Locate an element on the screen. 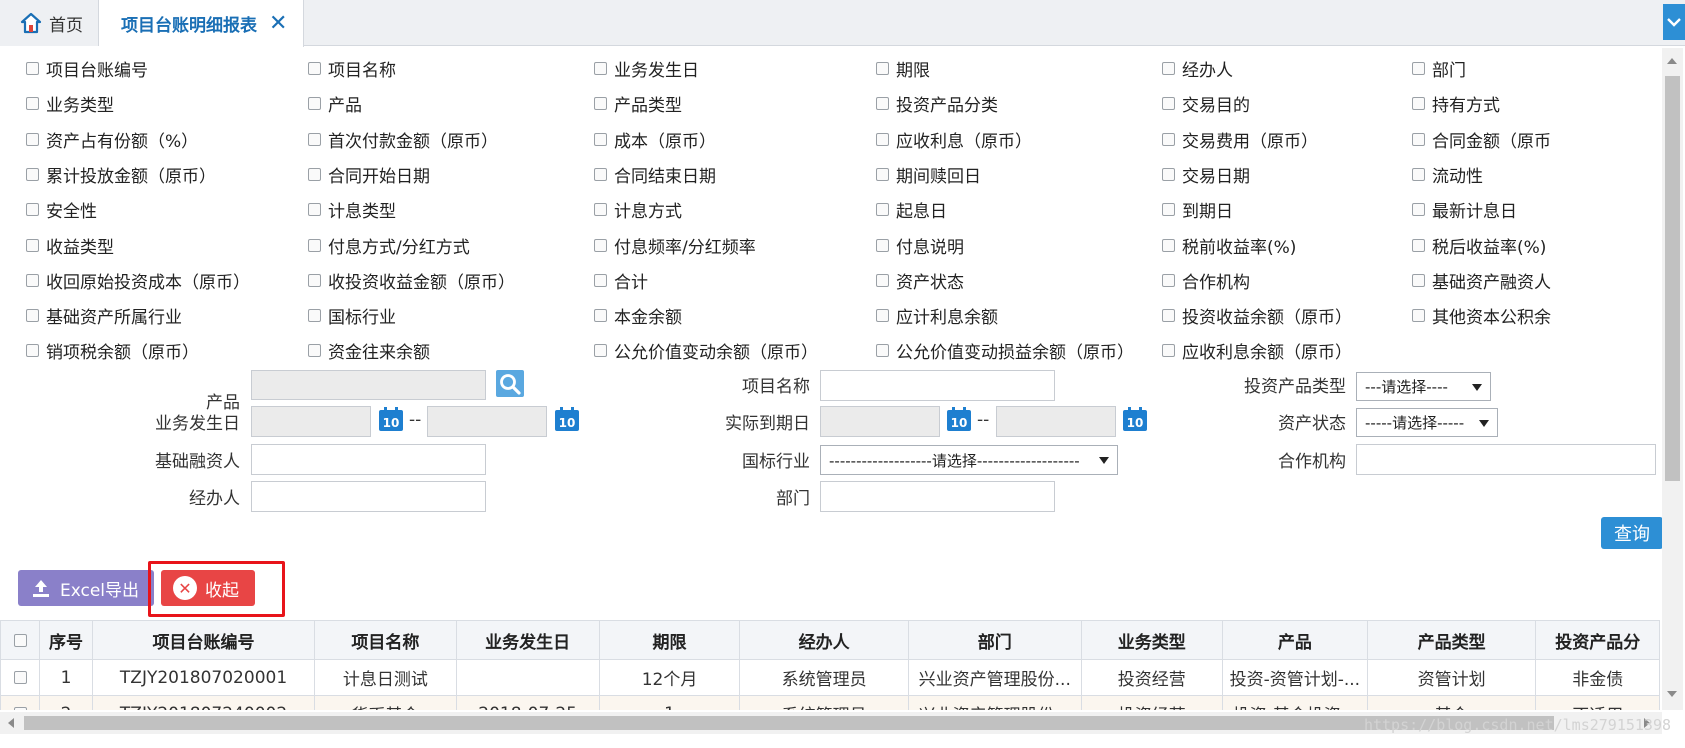 The width and height of the screenshot is (1685, 748). biz-date-start-input is located at coordinates (311, 421).